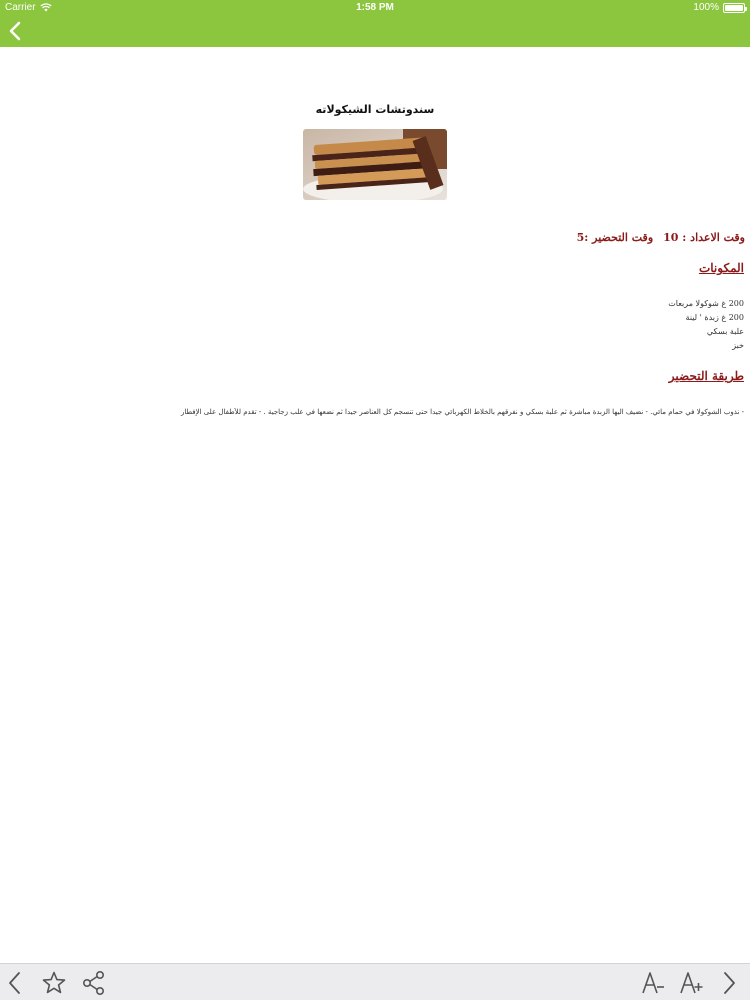 The image size is (750, 1000). I want to click on favorite-button, so click(54, 983).